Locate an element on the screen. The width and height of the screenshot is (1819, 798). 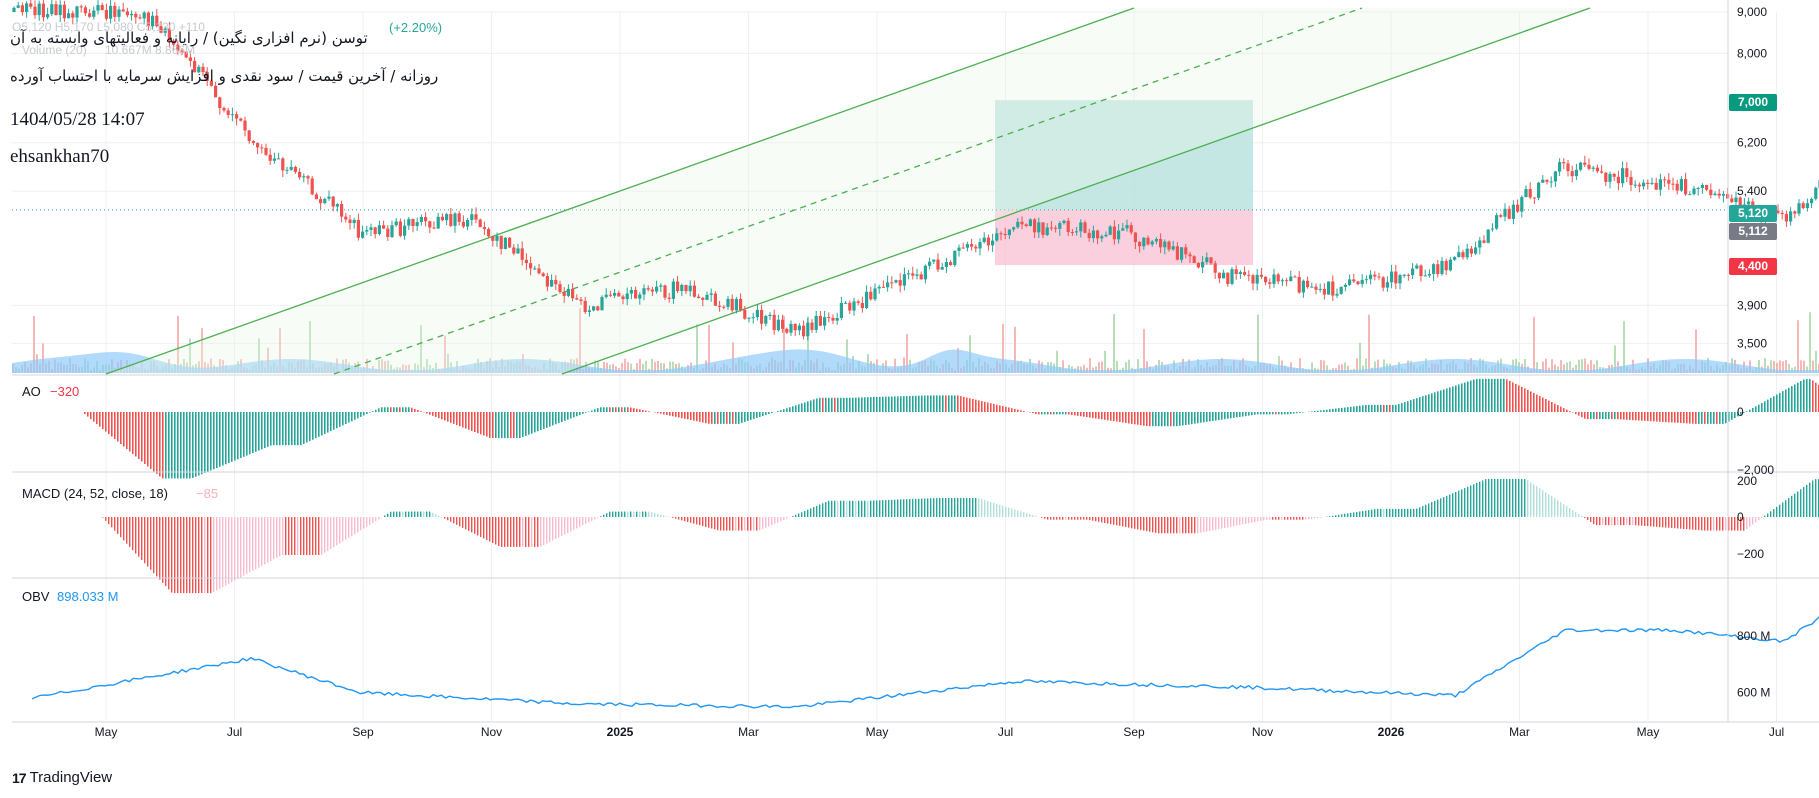
ao-tick-label: 0 is located at coordinates (1740, 412).